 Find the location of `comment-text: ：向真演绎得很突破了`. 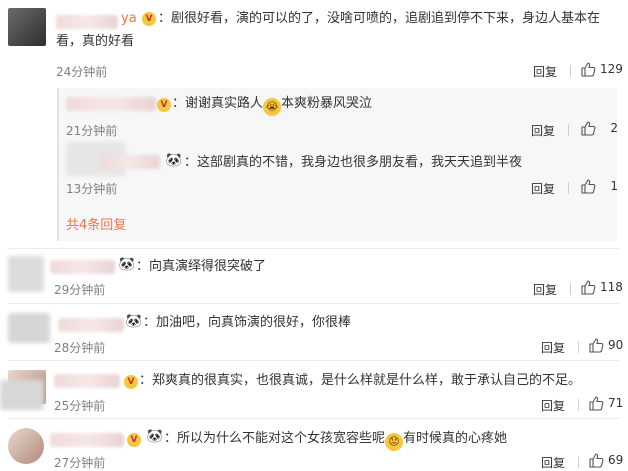

comment-text: ：向真演绎得很突破了 is located at coordinates (201, 266).